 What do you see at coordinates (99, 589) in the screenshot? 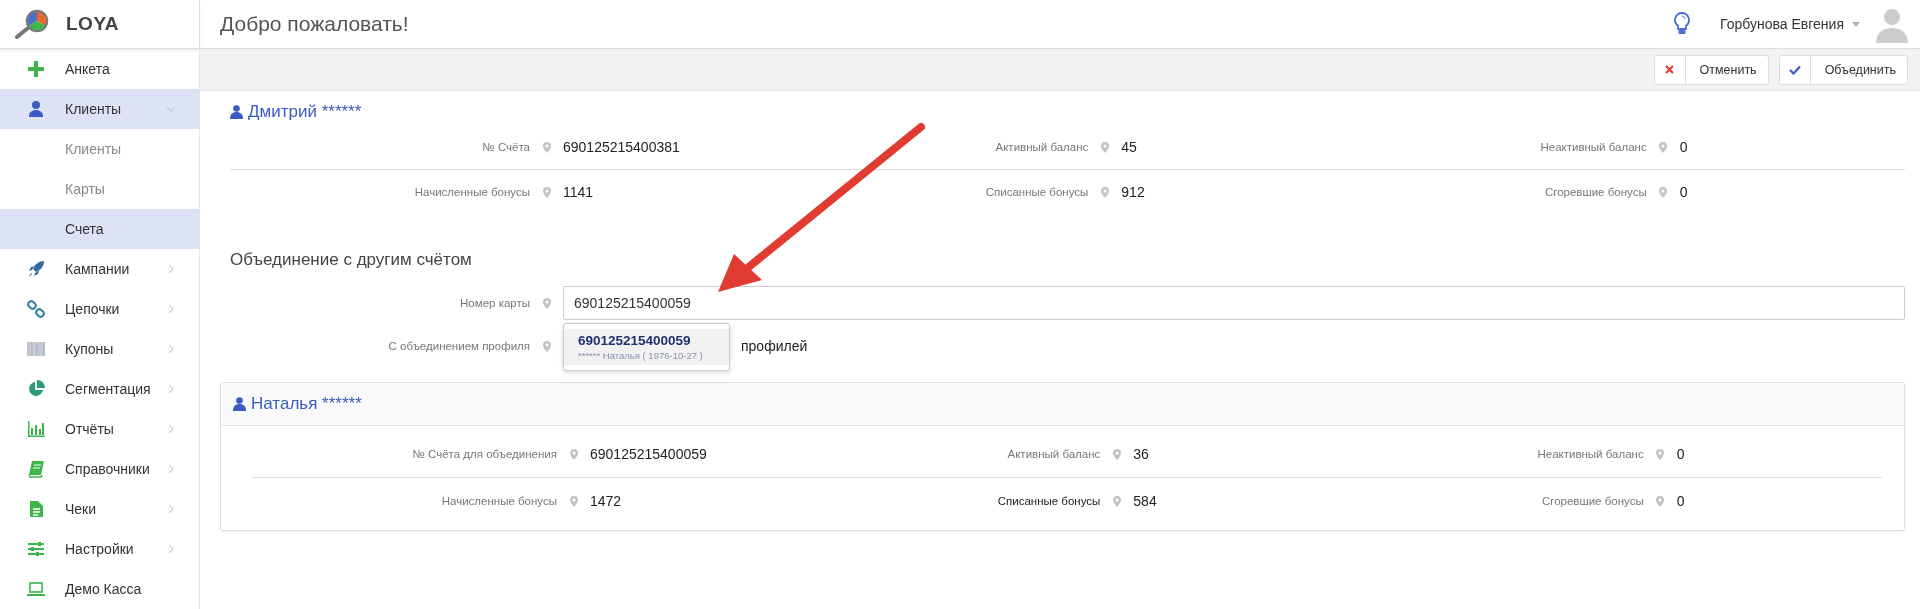
I see `sidebar-item: Демо Касса` at bounding box center [99, 589].